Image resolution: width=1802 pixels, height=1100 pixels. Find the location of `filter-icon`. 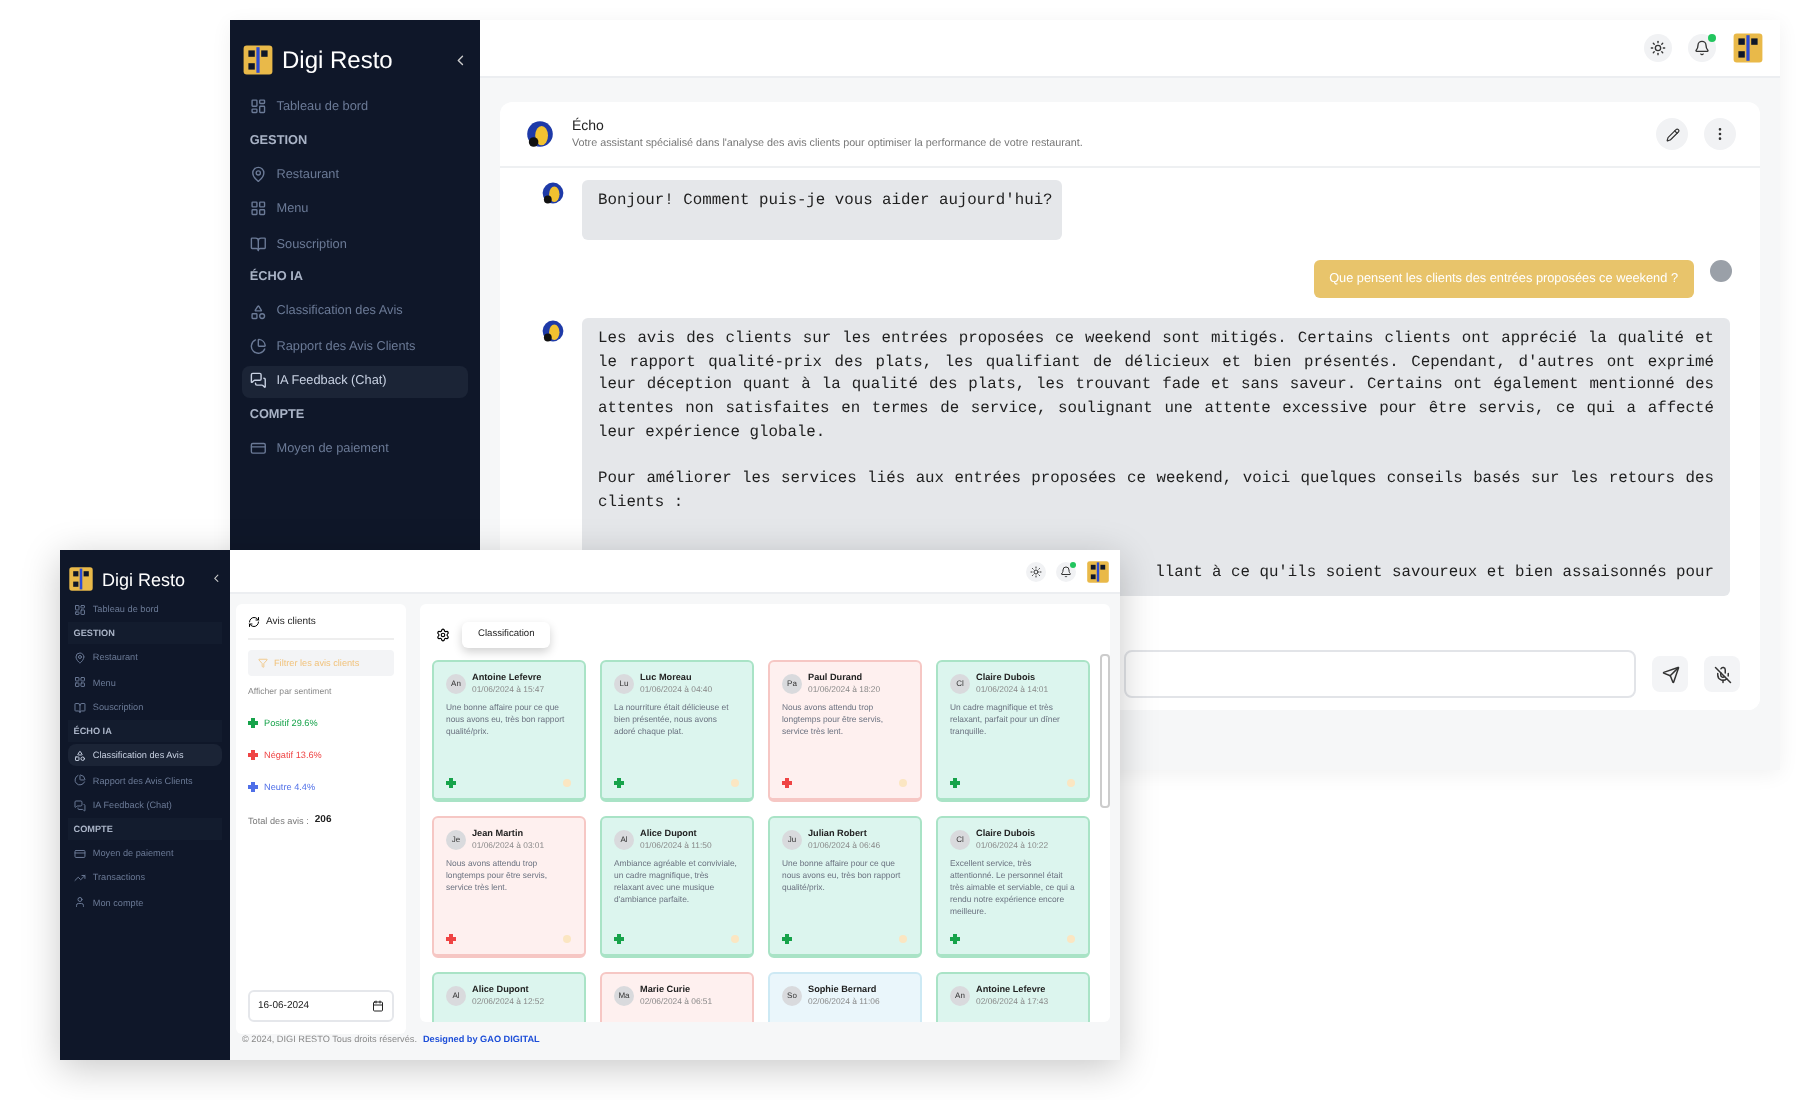

filter-icon is located at coordinates (263, 663).